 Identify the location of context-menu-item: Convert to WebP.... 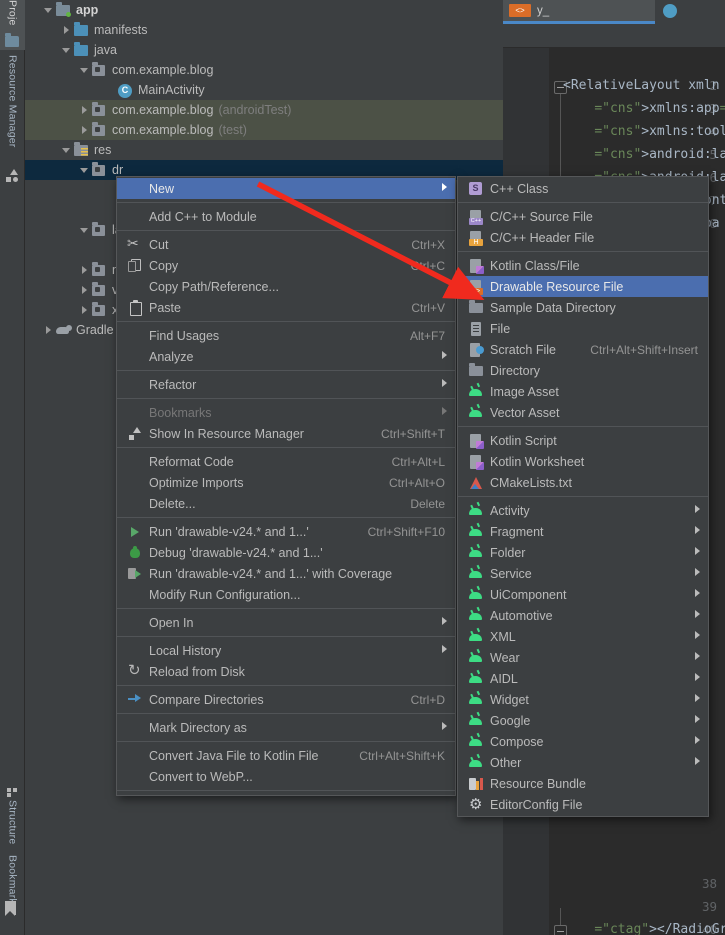
(286, 776).